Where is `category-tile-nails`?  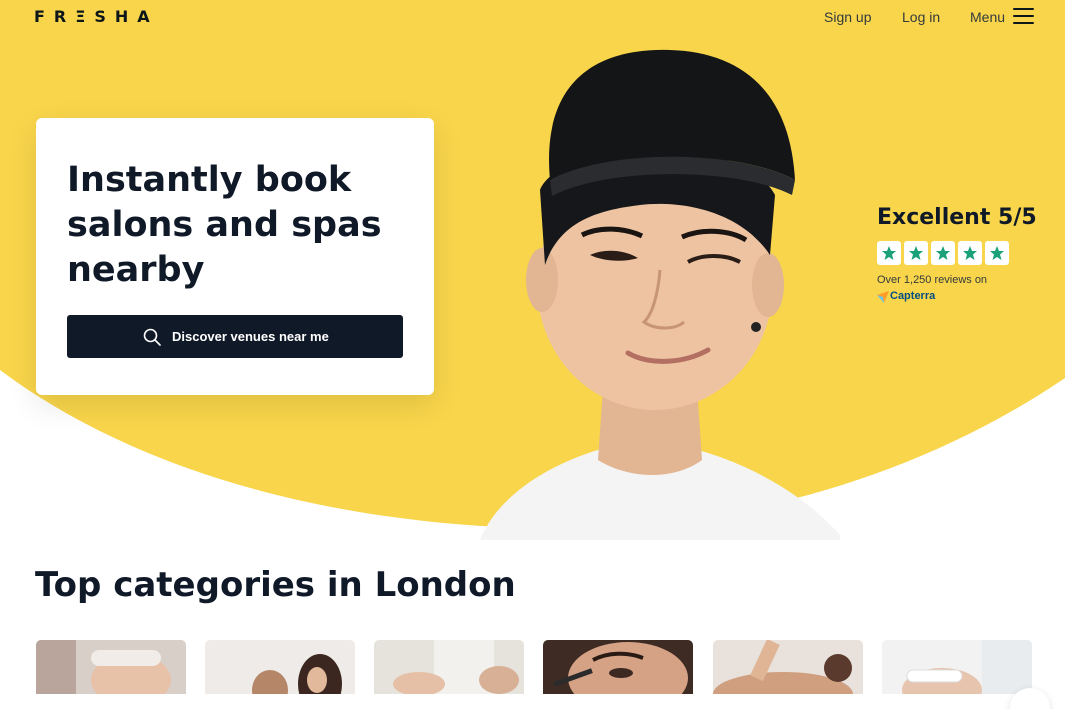 category-tile-nails is located at coordinates (449, 667).